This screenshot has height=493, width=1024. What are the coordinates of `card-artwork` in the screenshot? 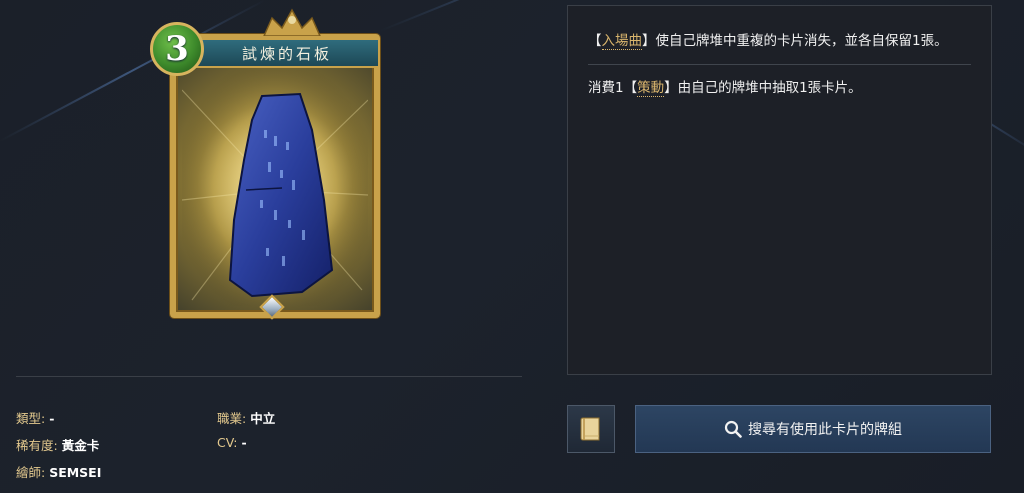 It's located at (275, 188).